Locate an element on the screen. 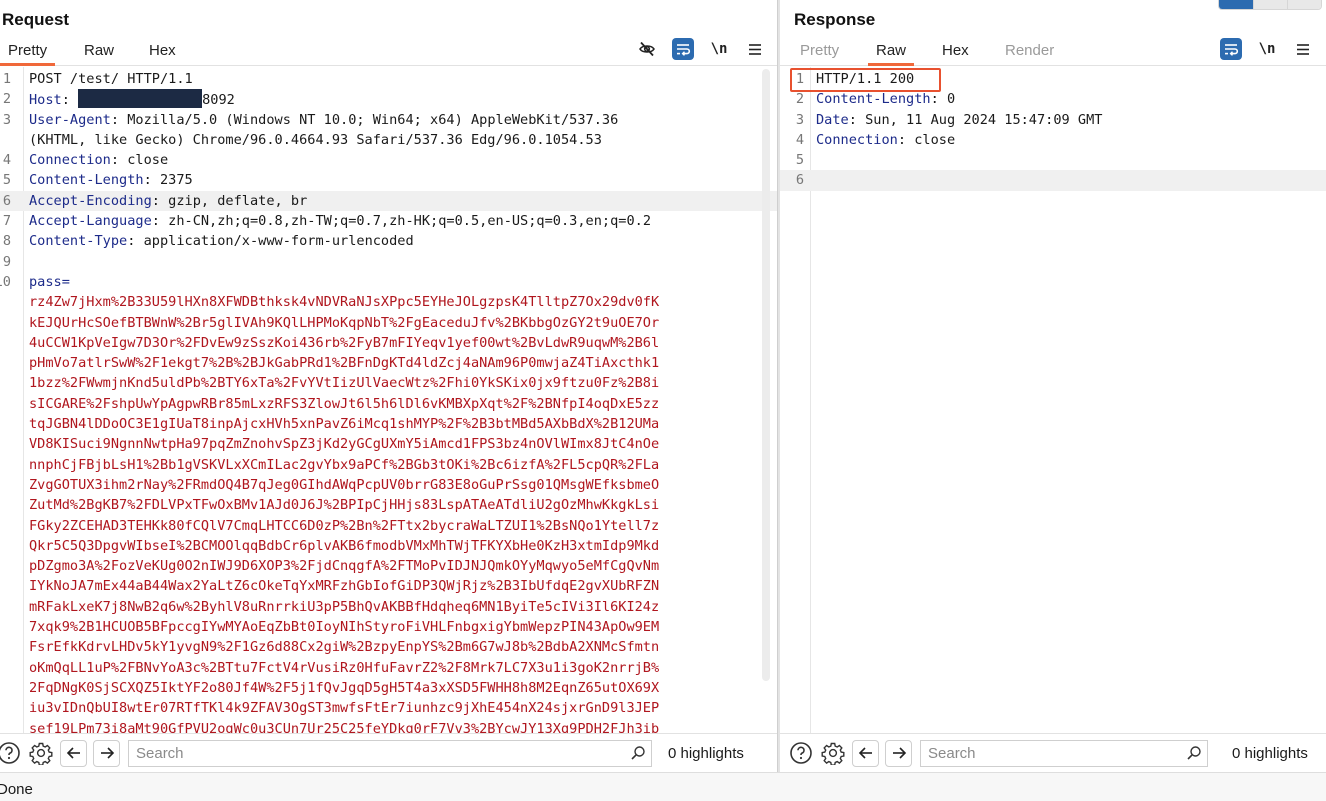 The image size is (1326, 801). status-line-highlight-box is located at coordinates (865, 80).